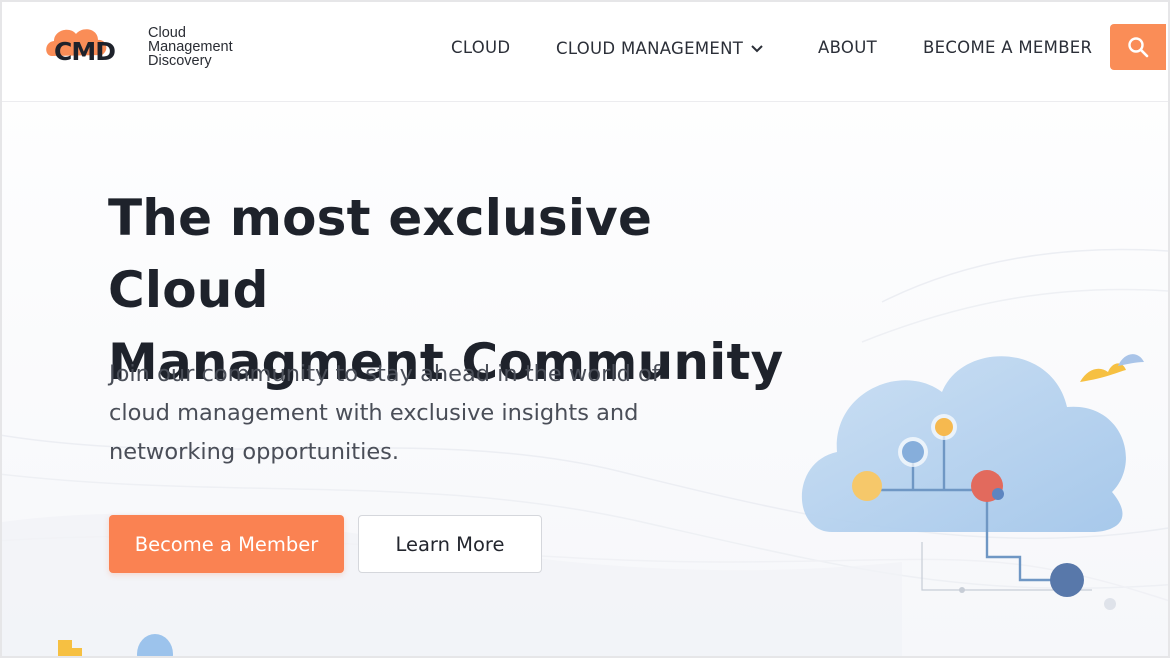 The height and width of the screenshot is (658, 1170). I want to click on learn-more-button: Learn More, so click(450, 544).